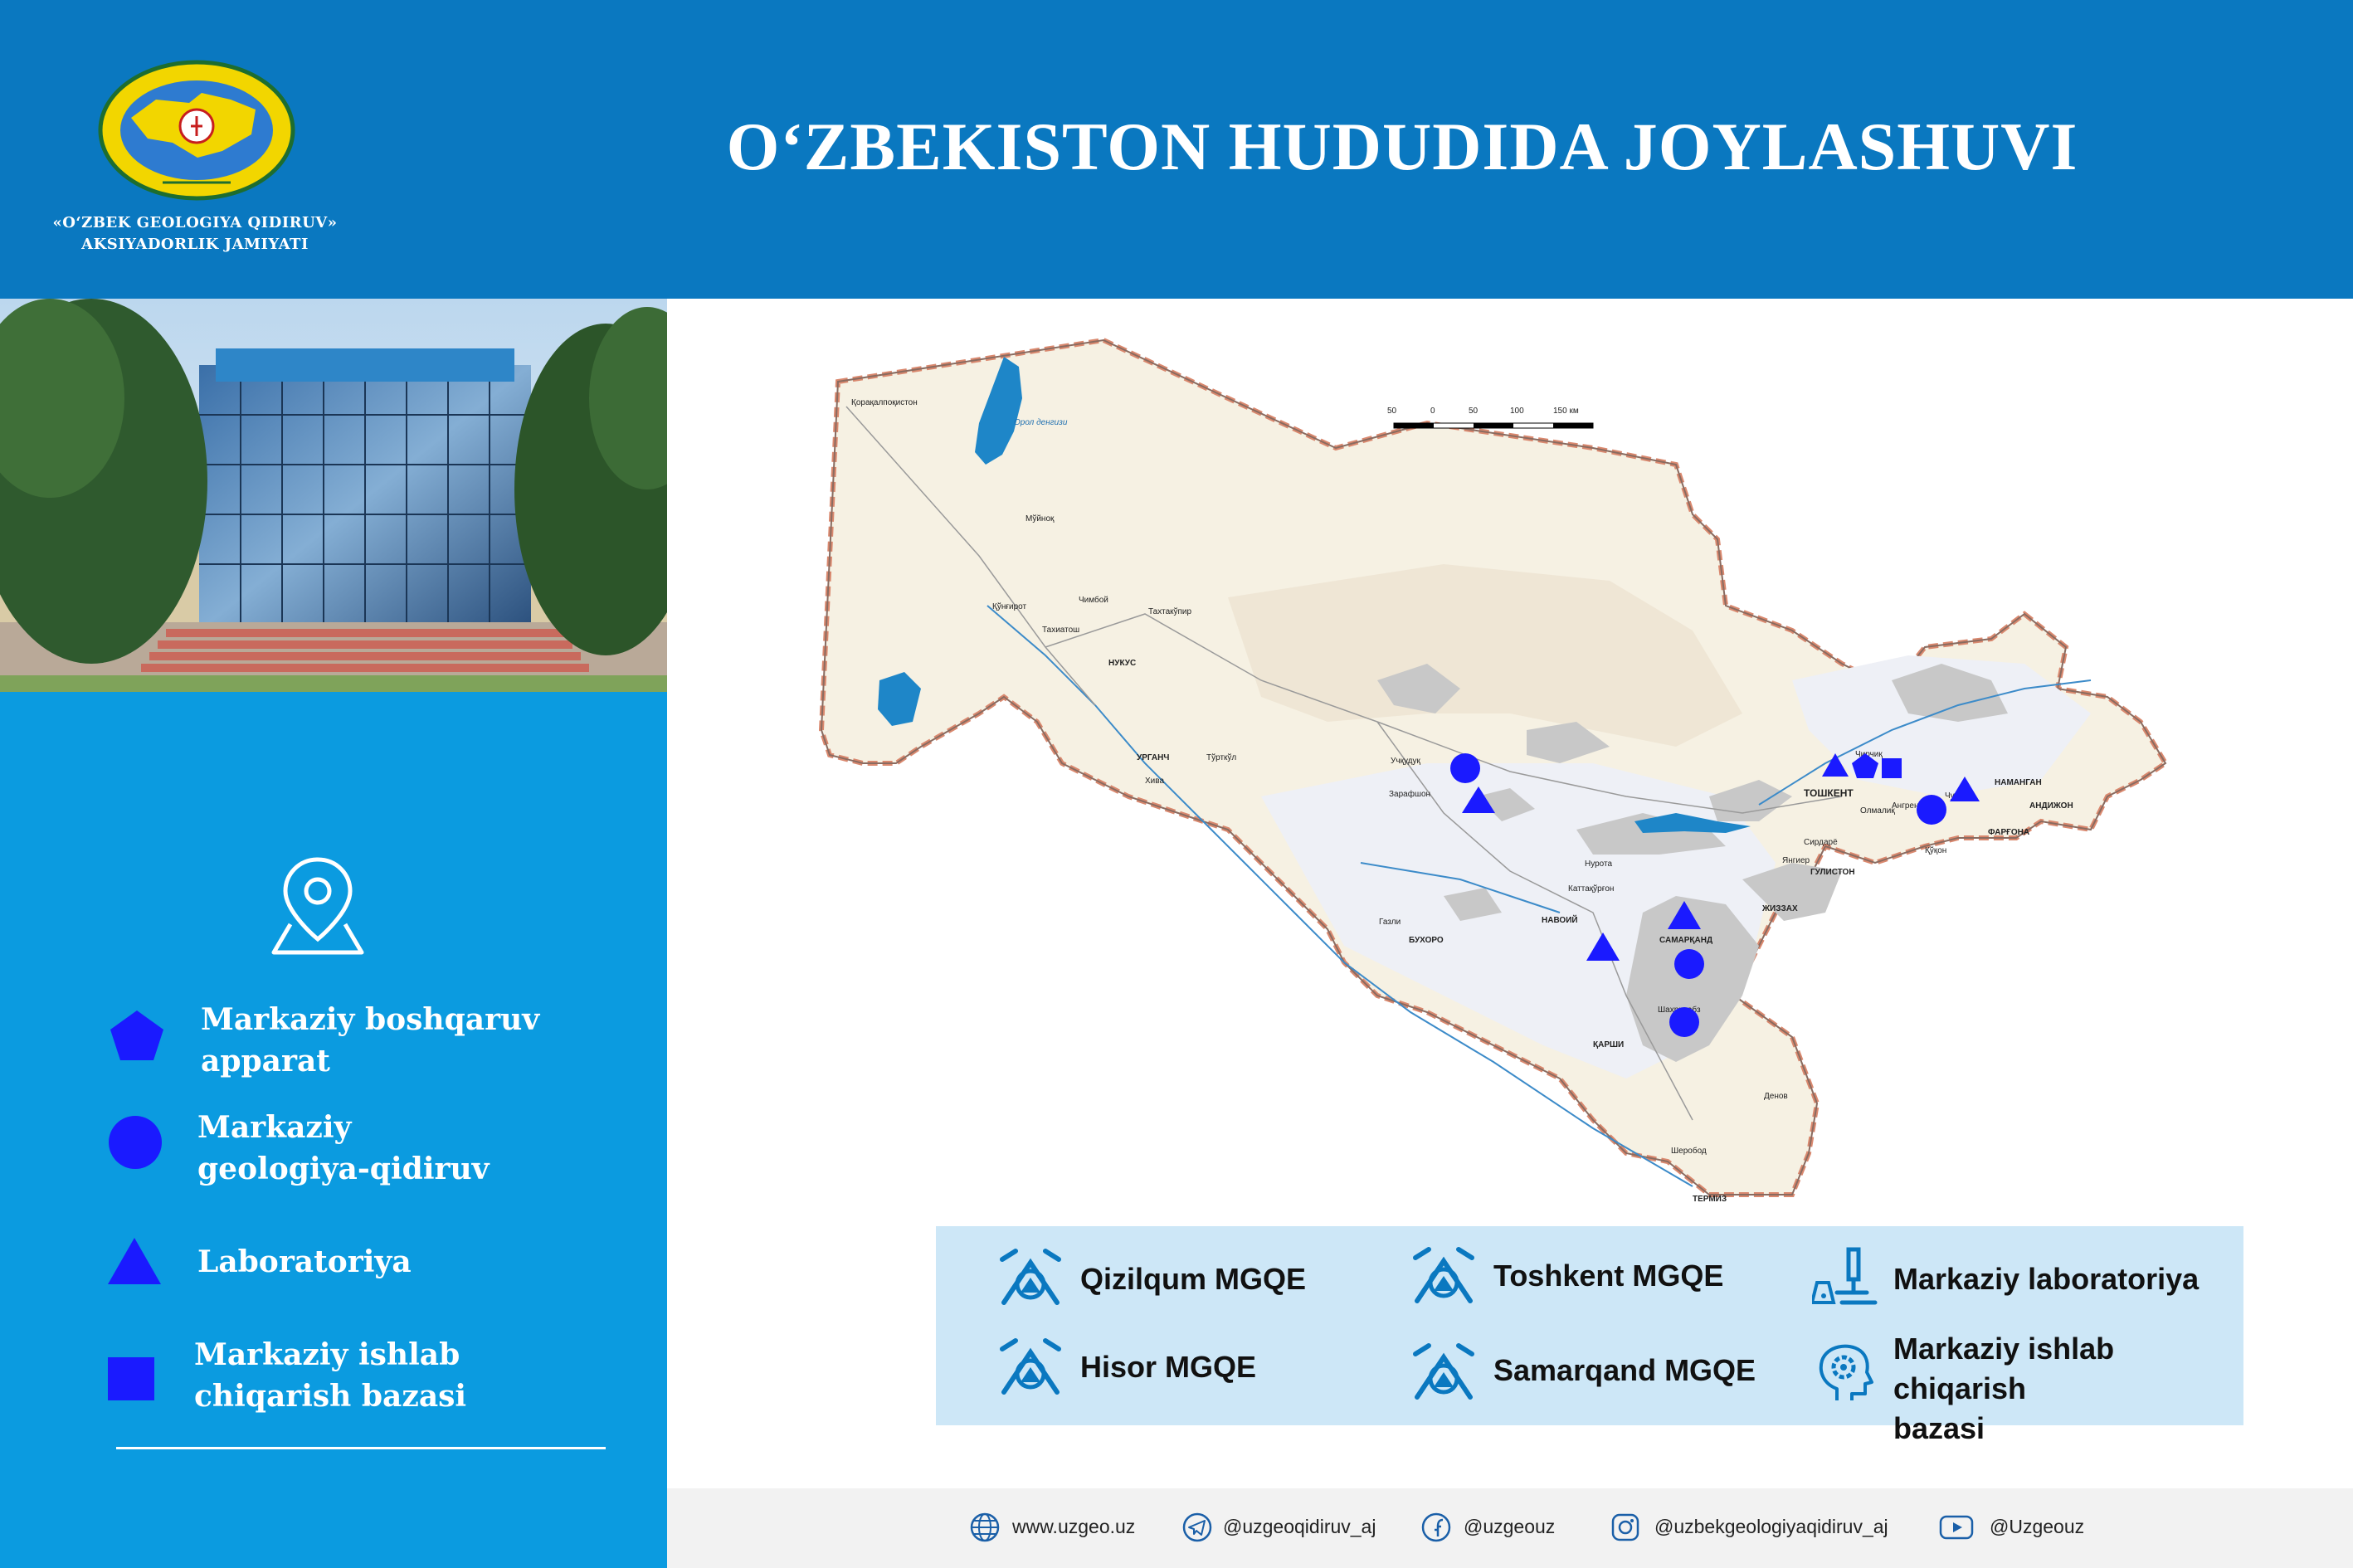 Image resolution: width=2353 pixels, height=1568 pixels. I want to click on city-label: Олмалиқ, so click(1877, 811).